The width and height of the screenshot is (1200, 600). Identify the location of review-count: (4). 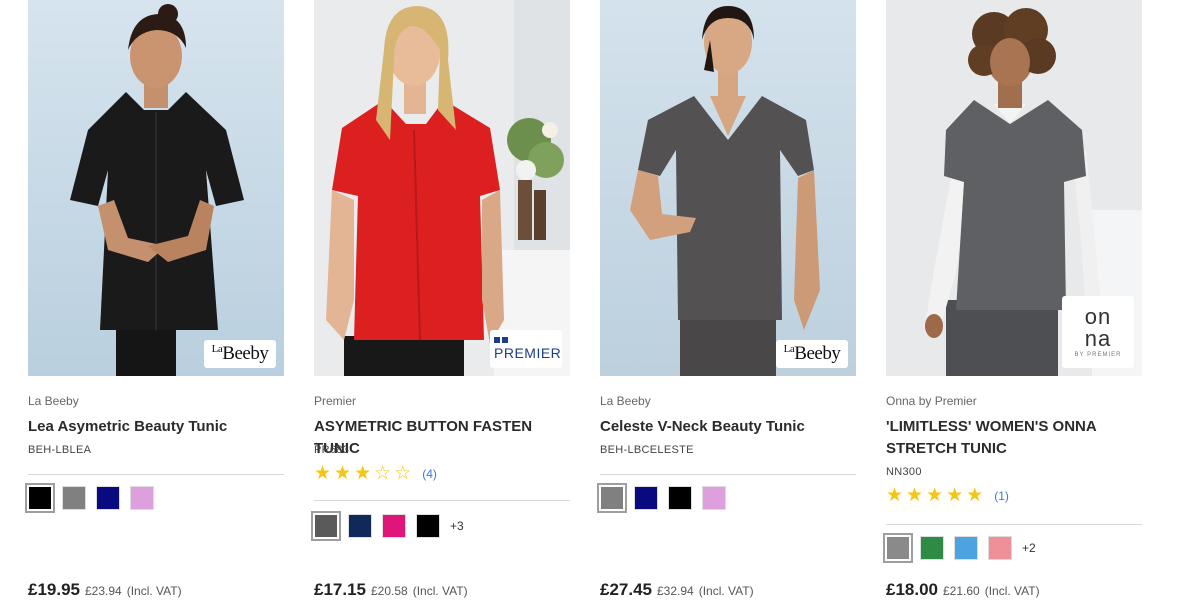
(429, 474).